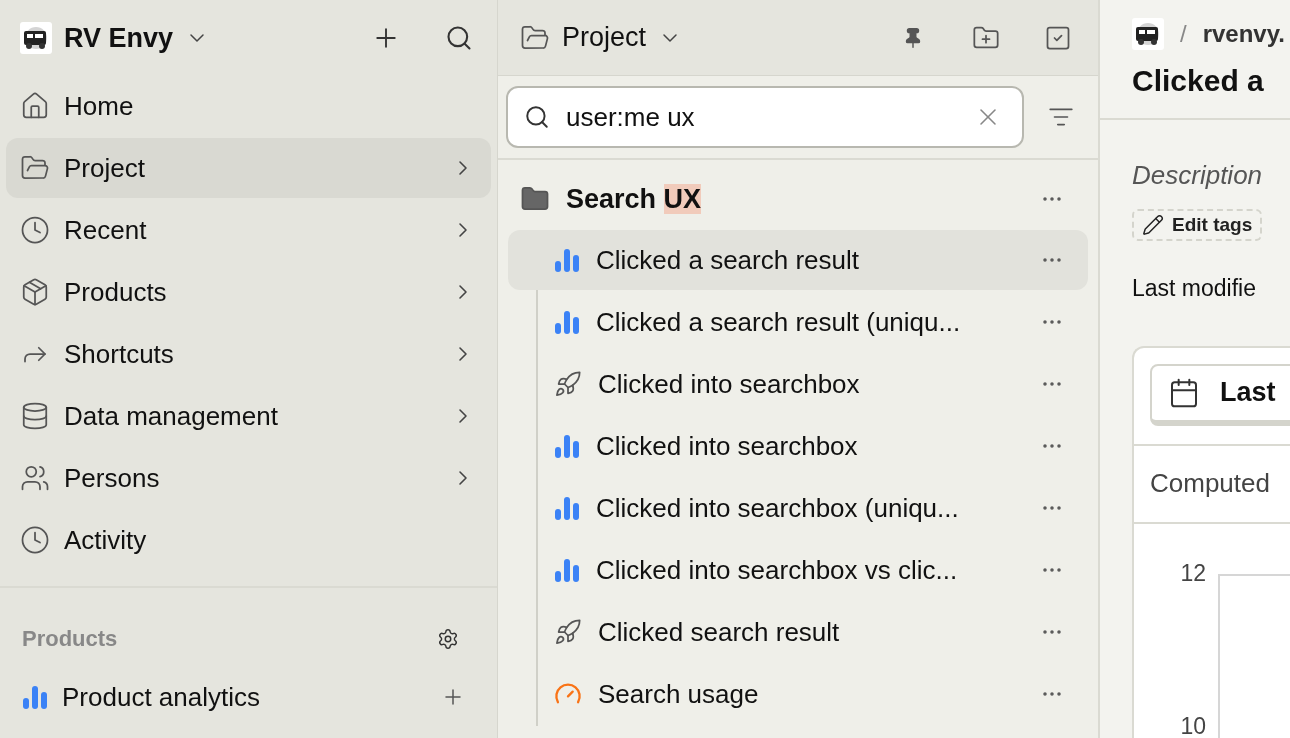  I want to click on axis-tick-label: 10, so click(1193, 726).